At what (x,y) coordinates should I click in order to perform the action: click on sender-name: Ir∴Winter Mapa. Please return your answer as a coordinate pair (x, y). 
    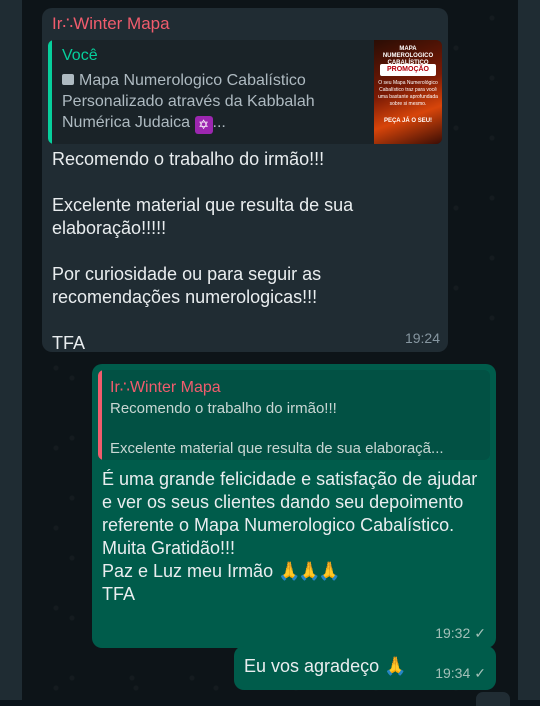
    Looking at the image, I should click on (111, 24).